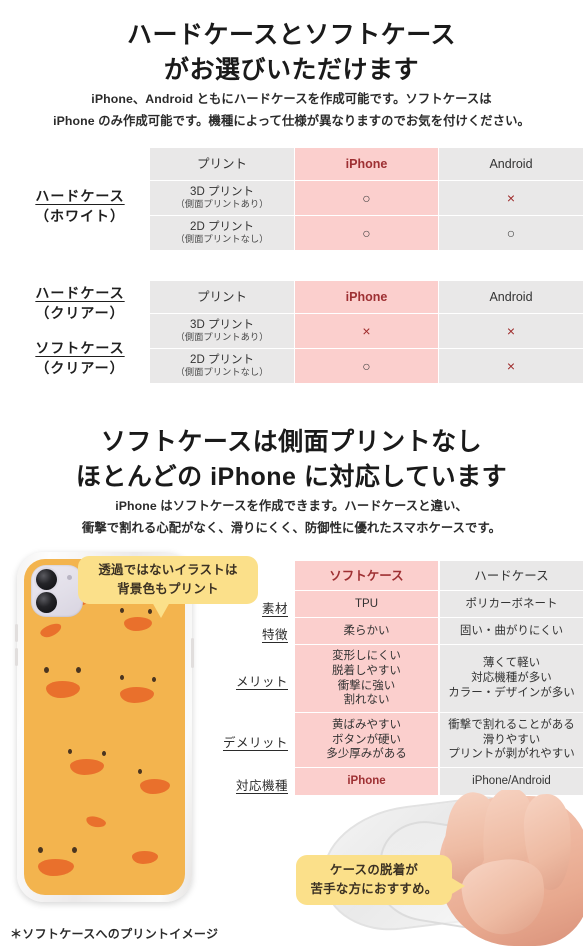  Describe the element at coordinates (222, 164) in the screenshot. I see `table1-header-print: プリント` at that location.